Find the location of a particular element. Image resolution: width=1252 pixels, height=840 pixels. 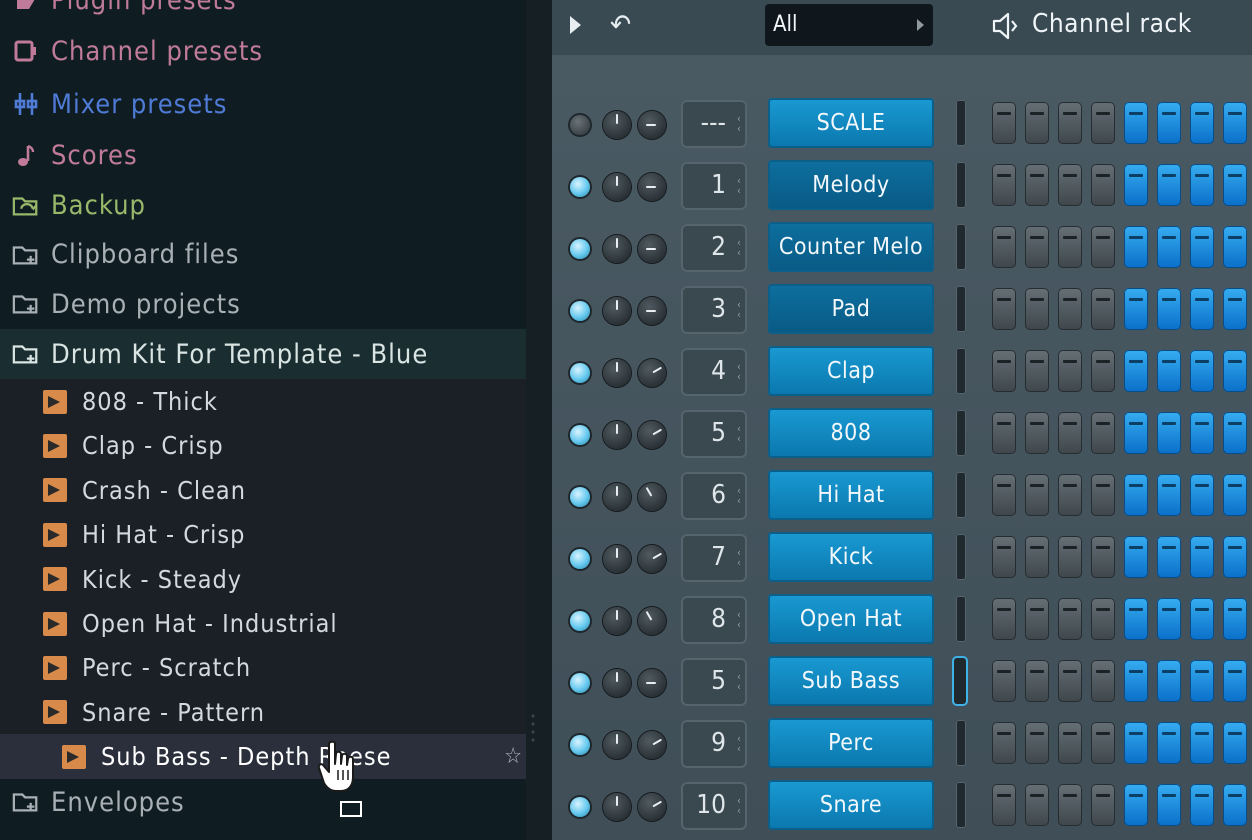

channel-name-button: Snare is located at coordinates (851, 805).